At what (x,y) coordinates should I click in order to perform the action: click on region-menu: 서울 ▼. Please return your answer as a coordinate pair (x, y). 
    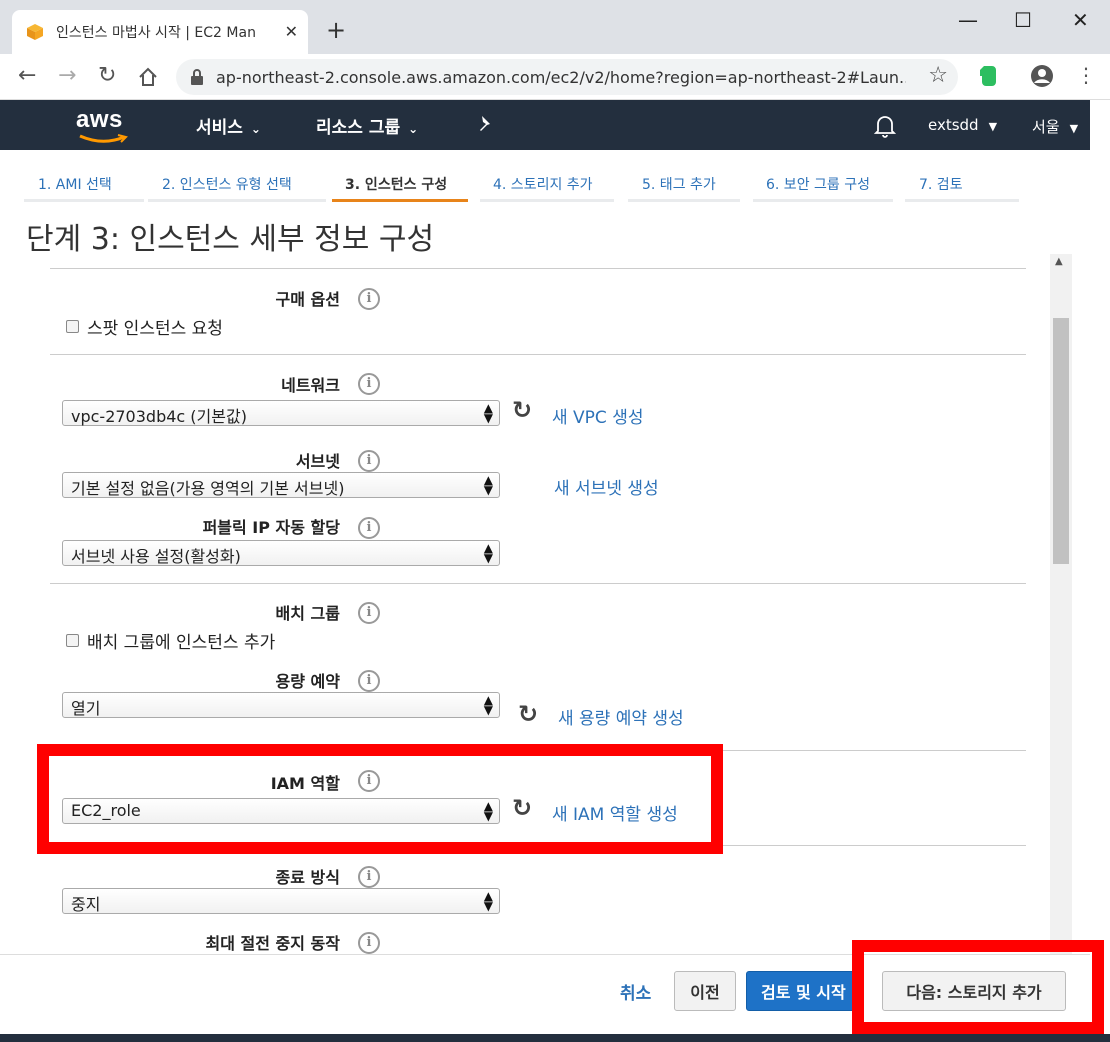
    Looking at the image, I should click on (1055, 126).